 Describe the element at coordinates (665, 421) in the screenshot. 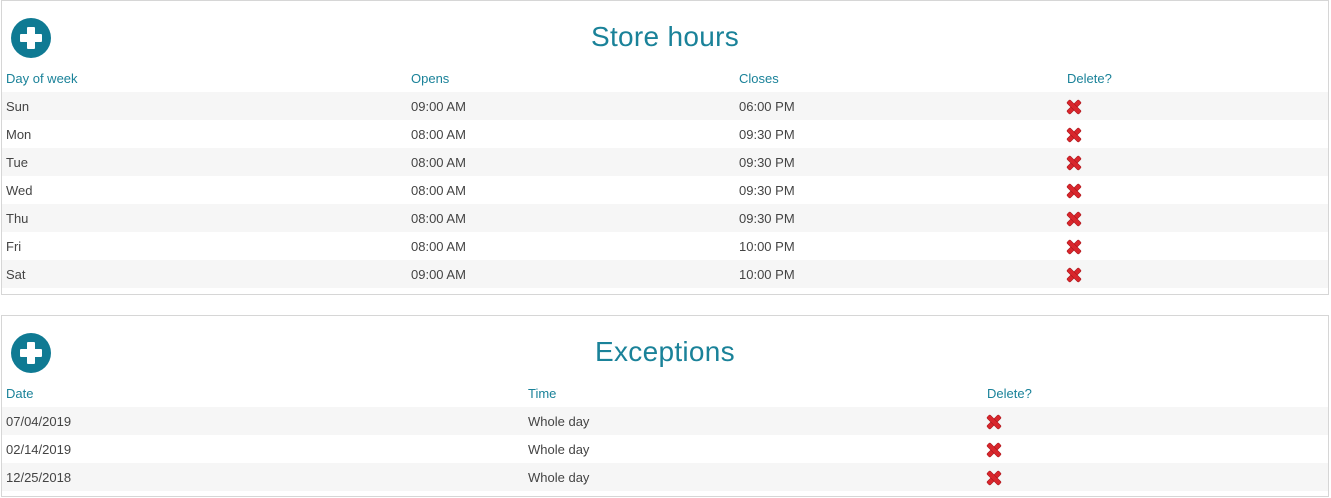

I see `table-row: 07/04/2019 Whole day` at that location.